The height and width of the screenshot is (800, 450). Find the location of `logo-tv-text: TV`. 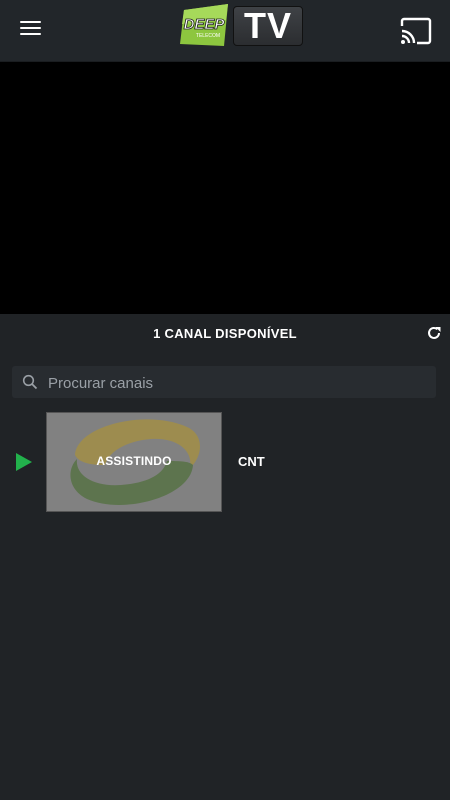

logo-tv-text: TV is located at coordinates (268, 25).